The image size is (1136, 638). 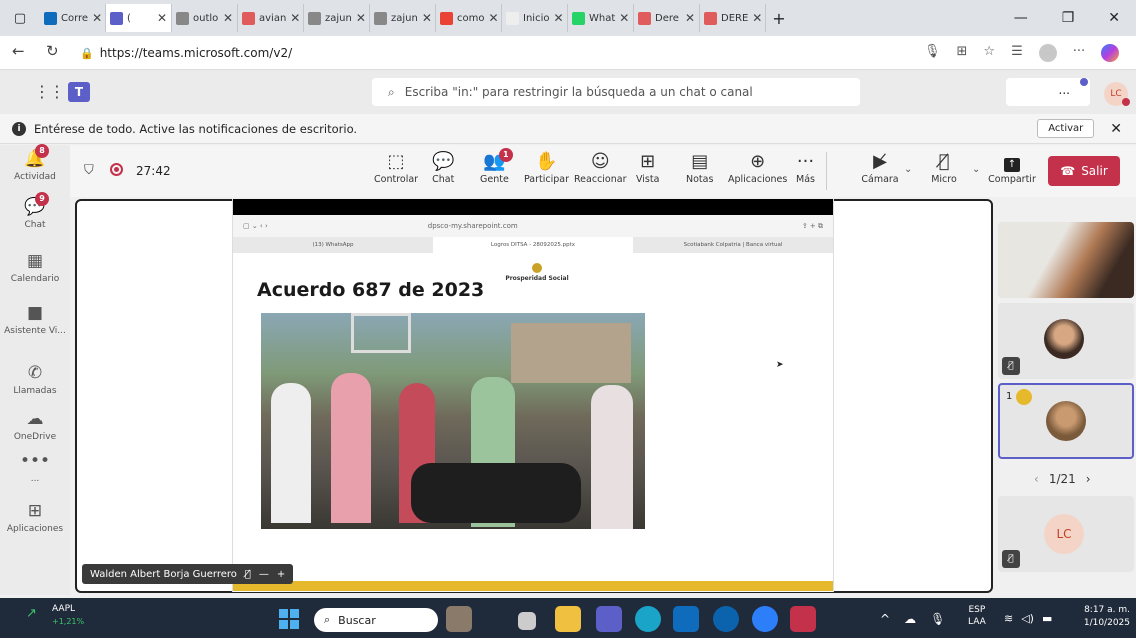 What do you see at coordinates (686, 619) in the screenshot?
I see `calendar-app-icon` at bounding box center [686, 619].